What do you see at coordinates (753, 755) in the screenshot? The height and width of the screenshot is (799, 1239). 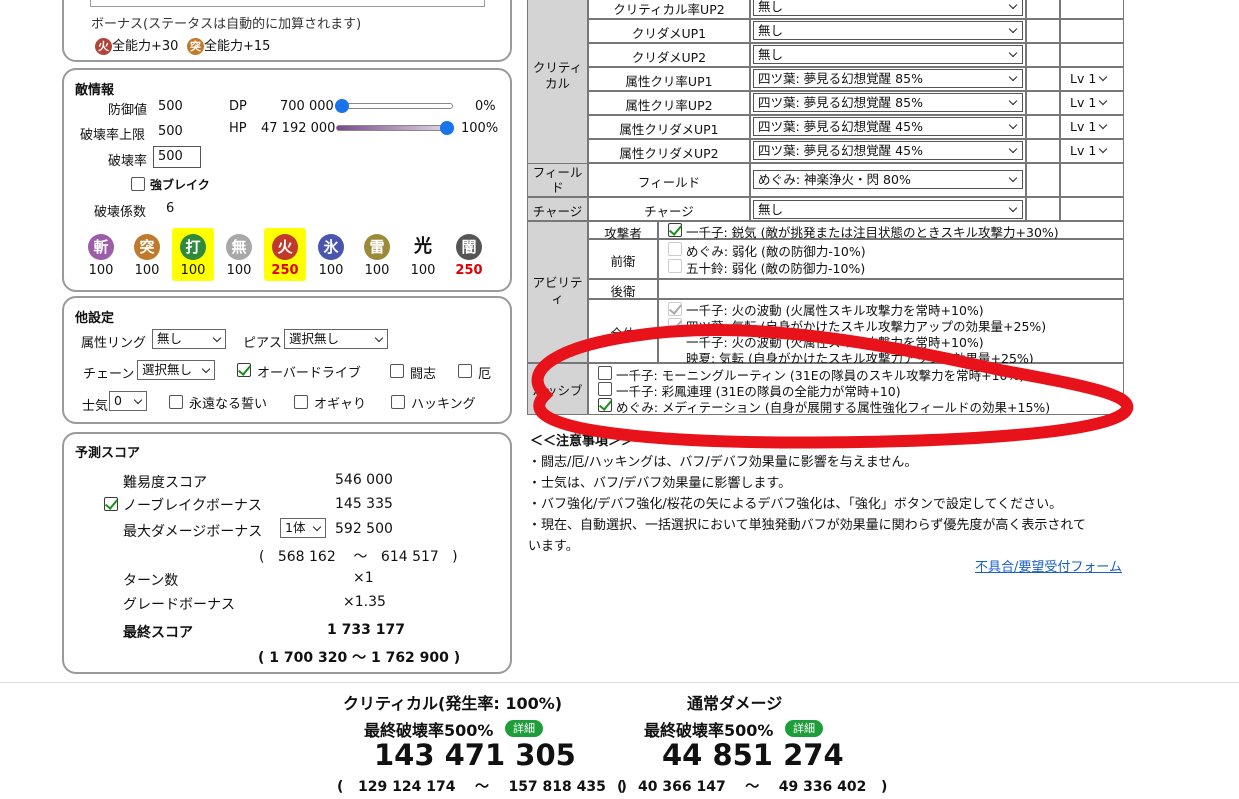 I see `normal-damage-value: 44 851 274` at bounding box center [753, 755].